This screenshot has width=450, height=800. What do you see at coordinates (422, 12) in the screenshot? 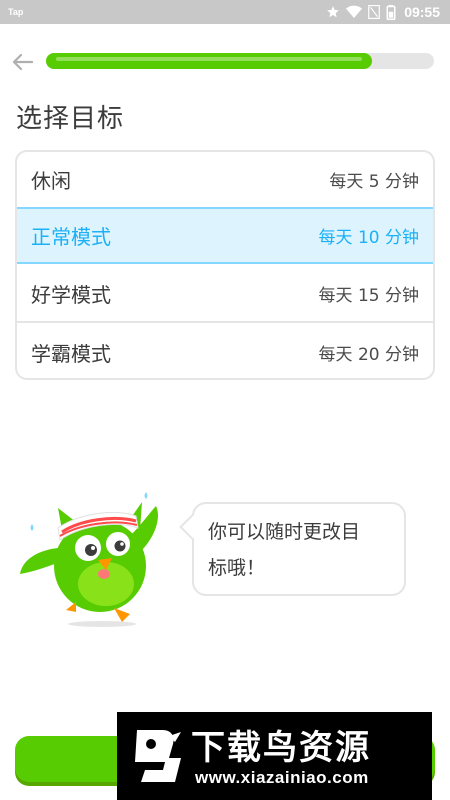
I see `status-time: 09:55` at bounding box center [422, 12].